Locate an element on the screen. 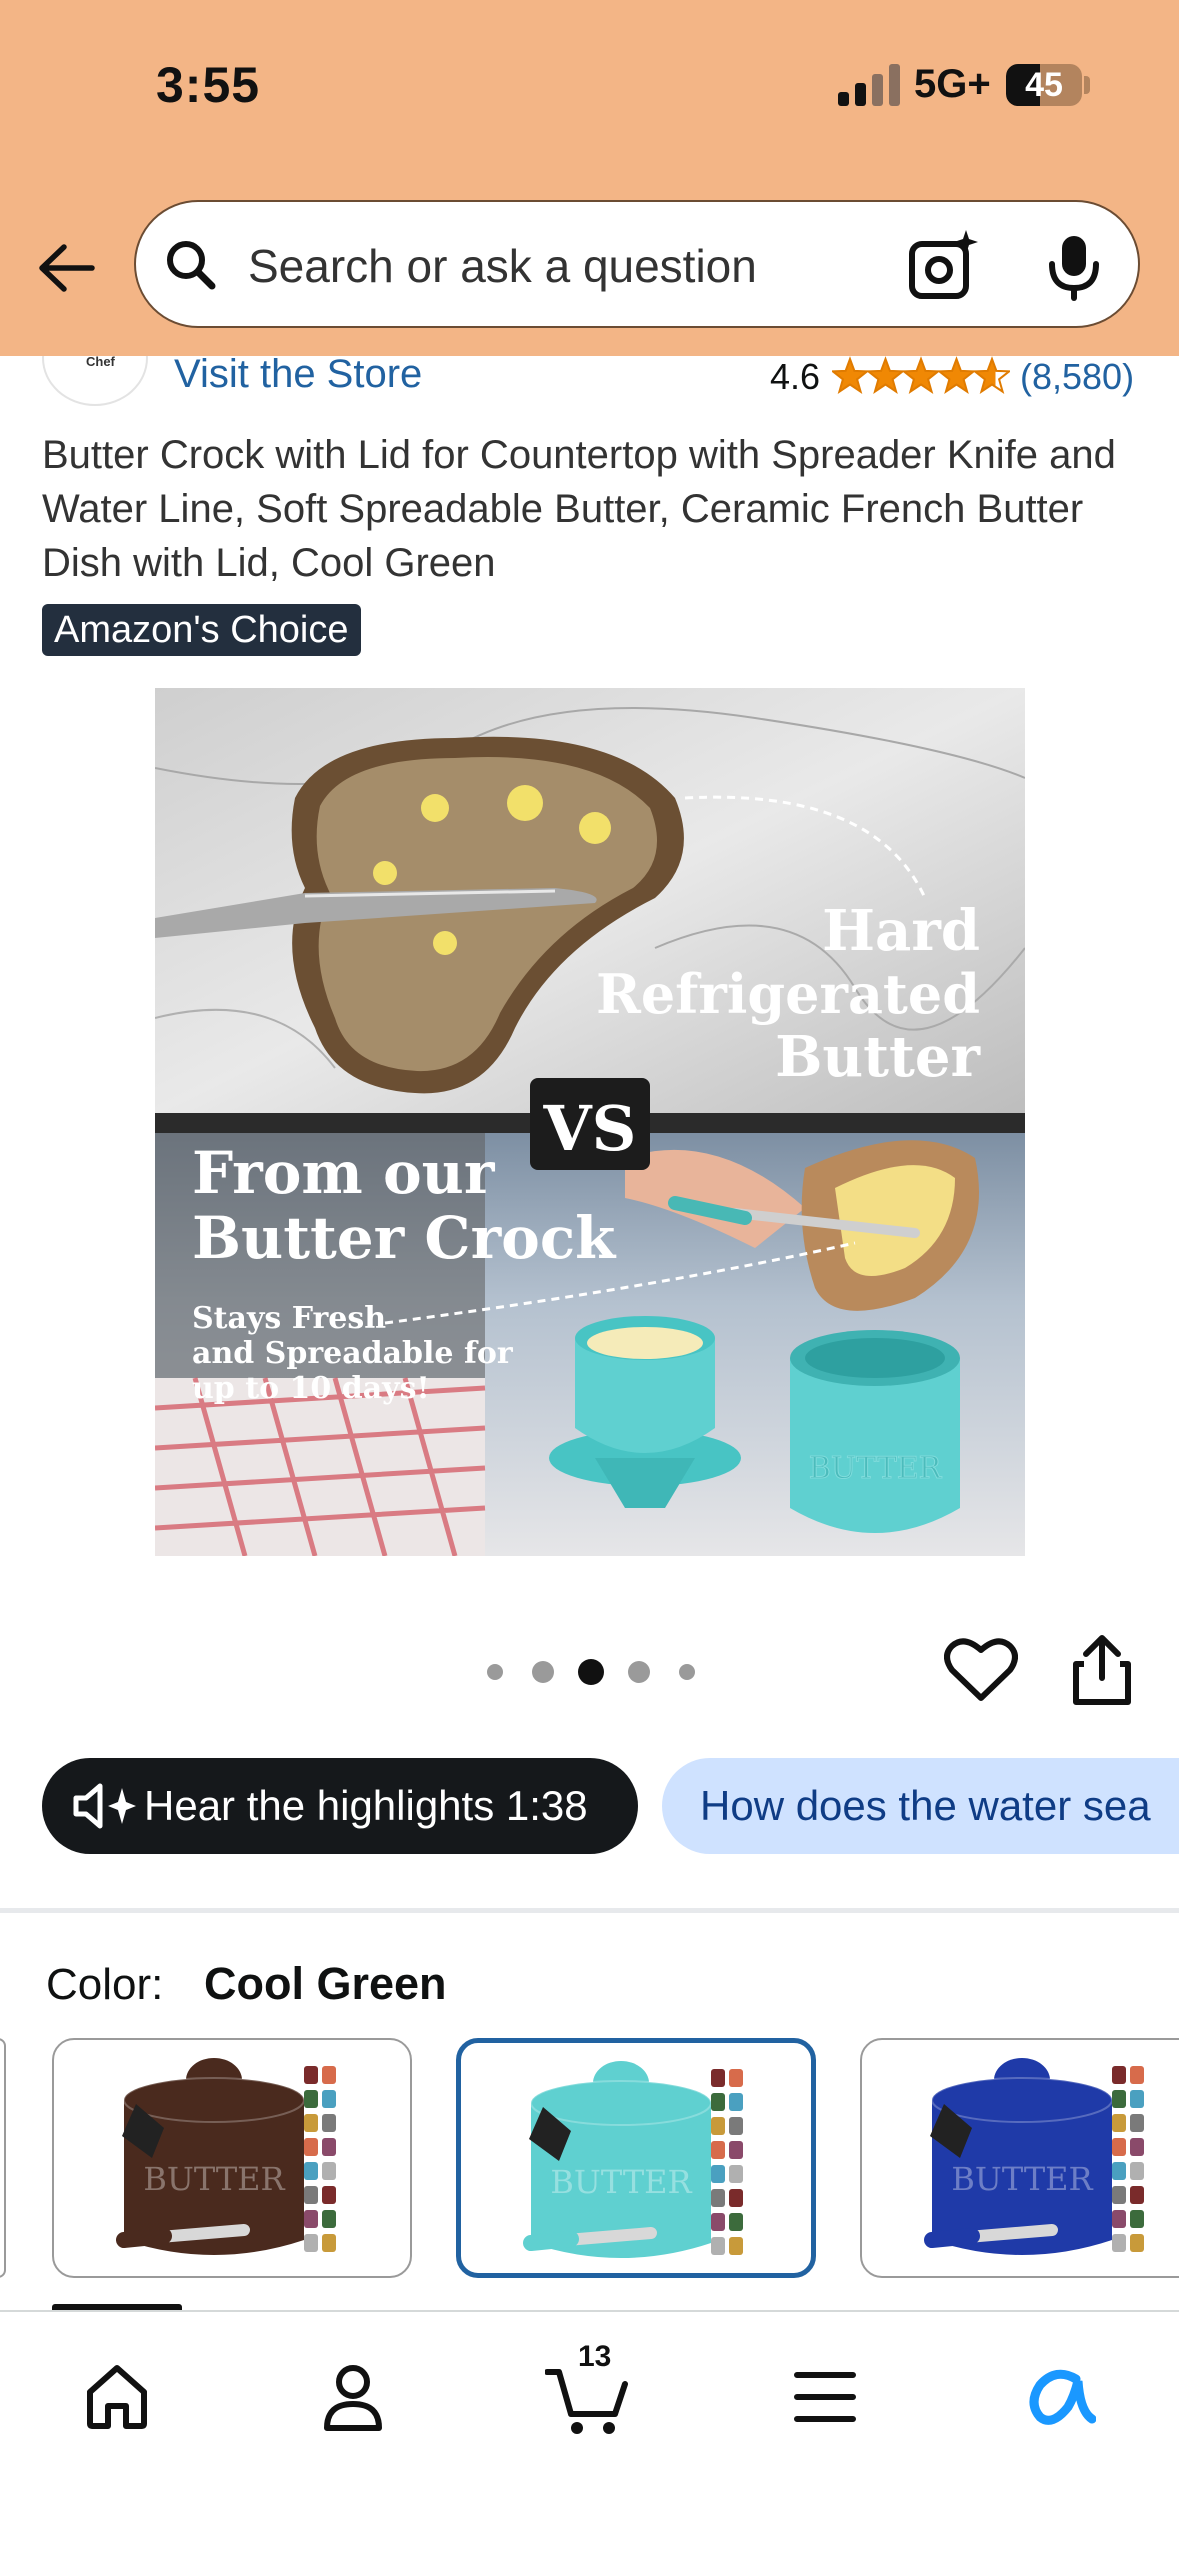 The height and width of the screenshot is (2556, 1179). battery-nub is located at coordinates (1087, 85).